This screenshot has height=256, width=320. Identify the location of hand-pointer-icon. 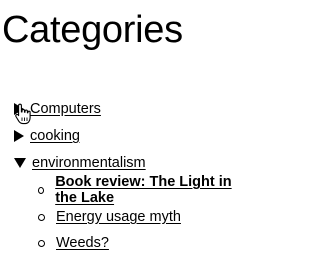
(23, 114).